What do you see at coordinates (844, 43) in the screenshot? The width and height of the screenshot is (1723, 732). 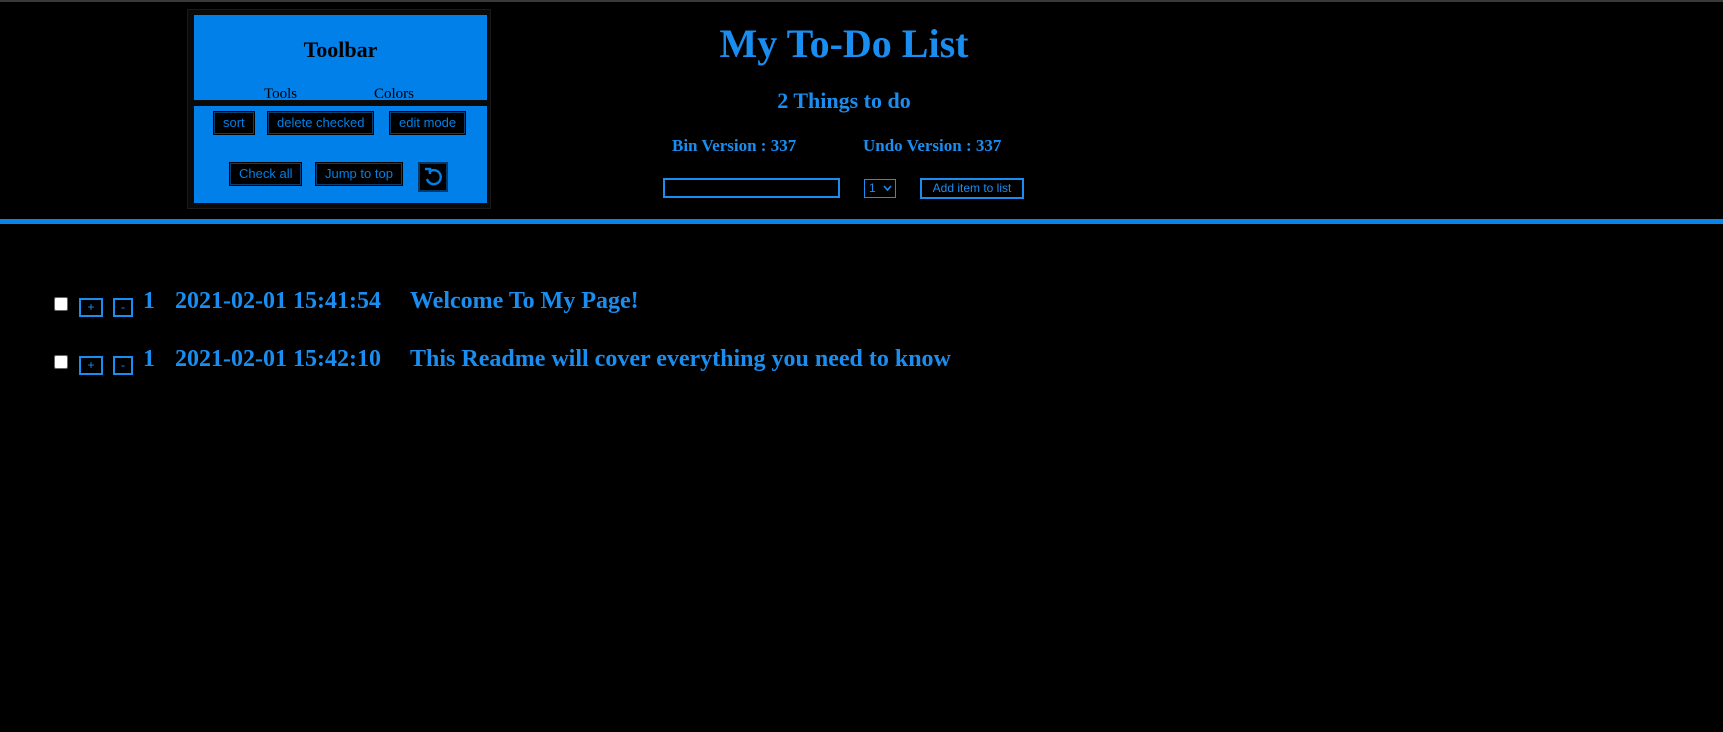 I see `page-title: My To-Do List` at bounding box center [844, 43].